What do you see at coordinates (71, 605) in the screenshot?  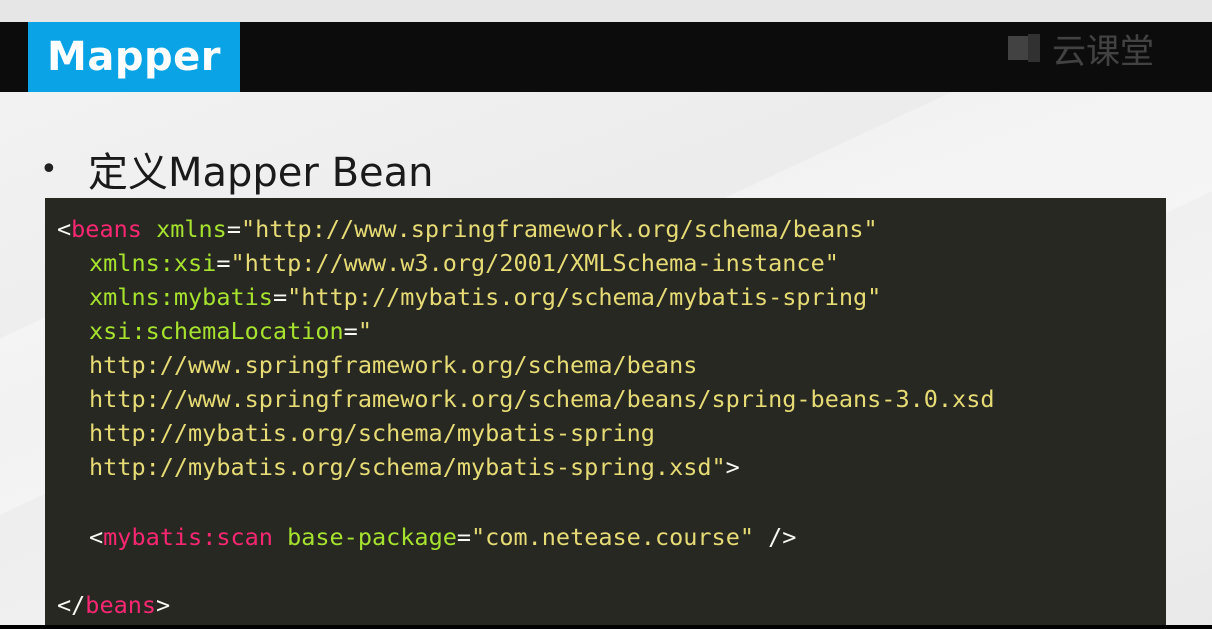 I see `code-punct: </` at bounding box center [71, 605].